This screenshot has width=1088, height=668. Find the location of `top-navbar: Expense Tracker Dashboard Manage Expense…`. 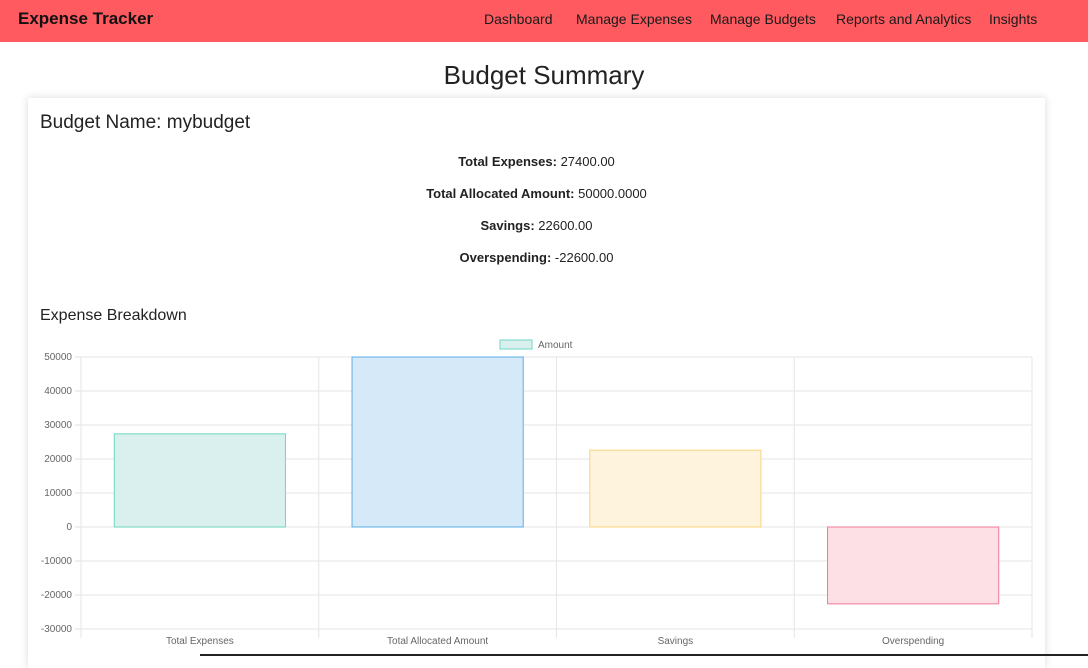

top-navbar: Expense Tracker Dashboard Manage Expense… is located at coordinates (544, 21).